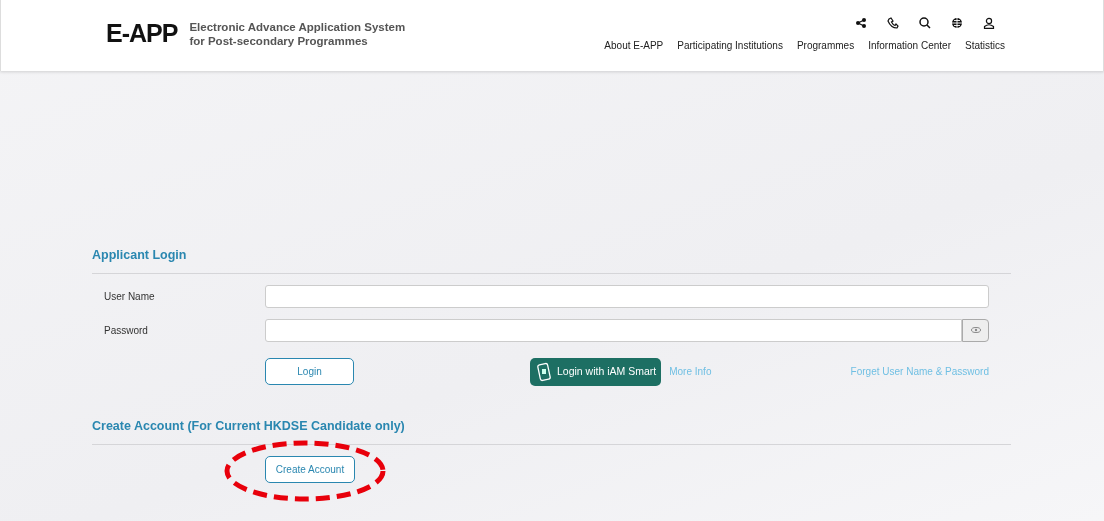 The image size is (1104, 521). What do you see at coordinates (126, 330) in the screenshot?
I see `field-label: Password` at bounding box center [126, 330].